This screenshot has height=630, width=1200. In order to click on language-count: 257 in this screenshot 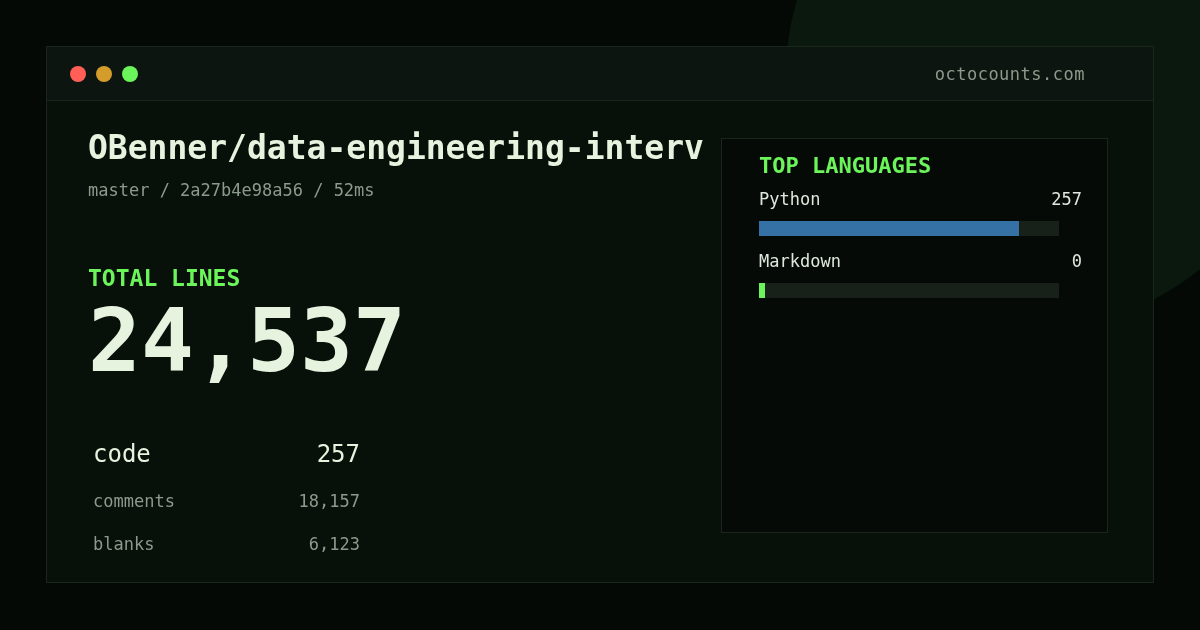, I will do `click(1066, 199)`.